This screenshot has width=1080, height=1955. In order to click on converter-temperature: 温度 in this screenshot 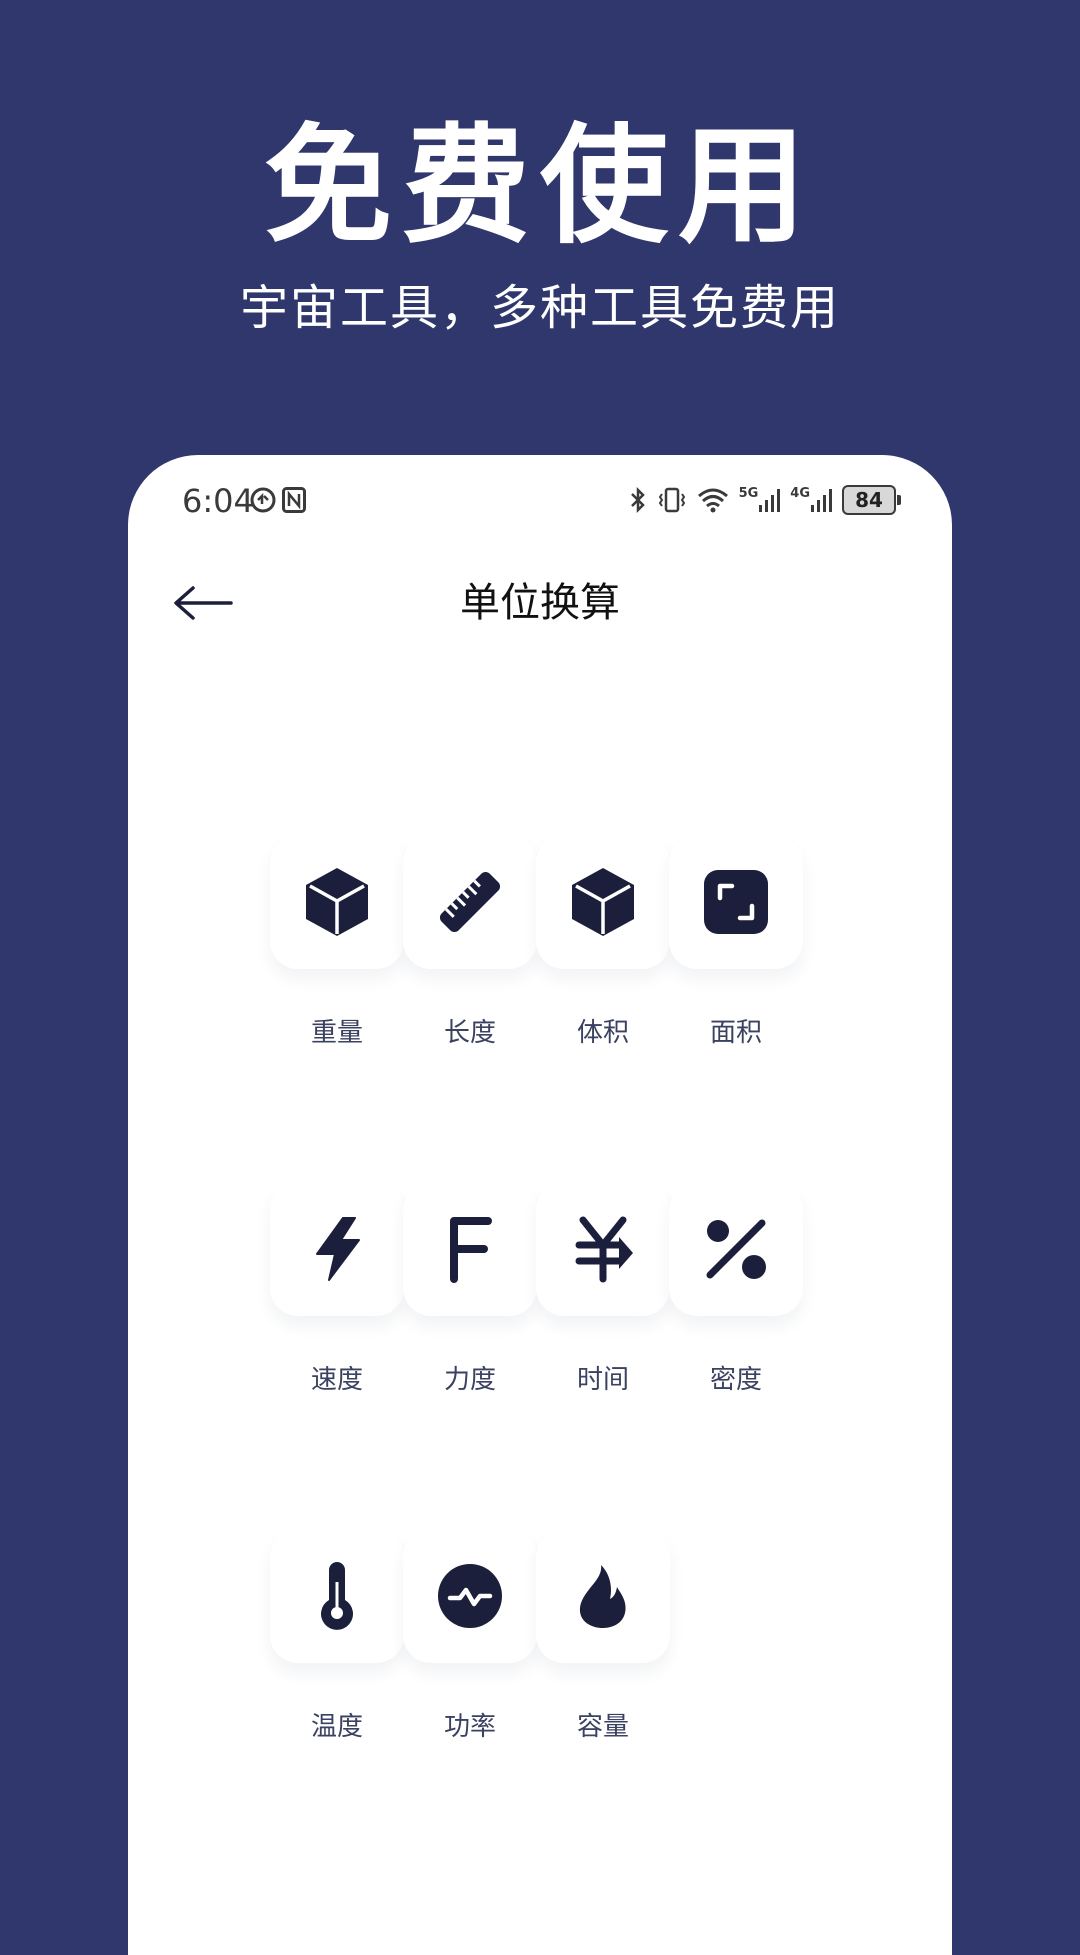, I will do `click(337, 1664)`.